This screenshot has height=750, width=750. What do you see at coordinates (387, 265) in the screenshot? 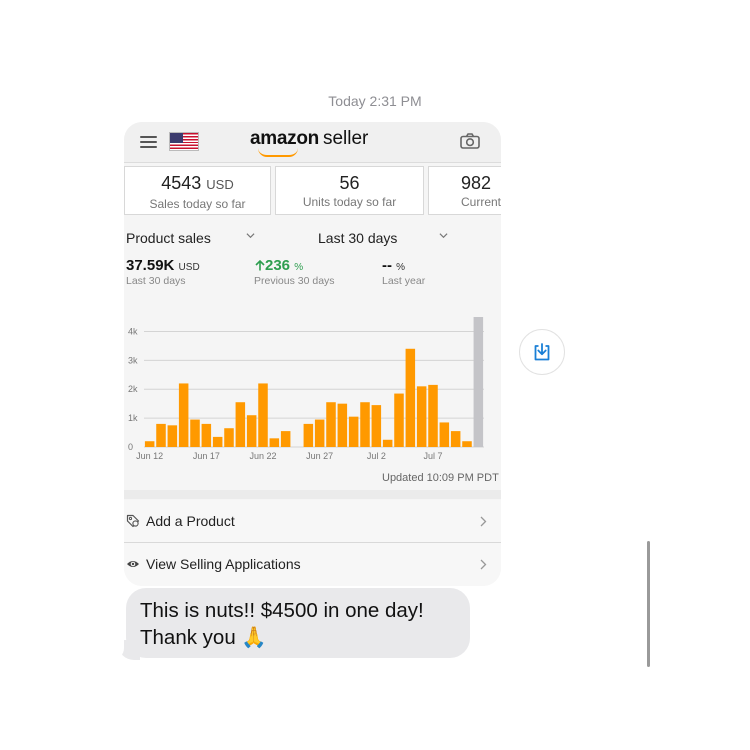
I see `last-year-metric-value: --` at bounding box center [387, 265].